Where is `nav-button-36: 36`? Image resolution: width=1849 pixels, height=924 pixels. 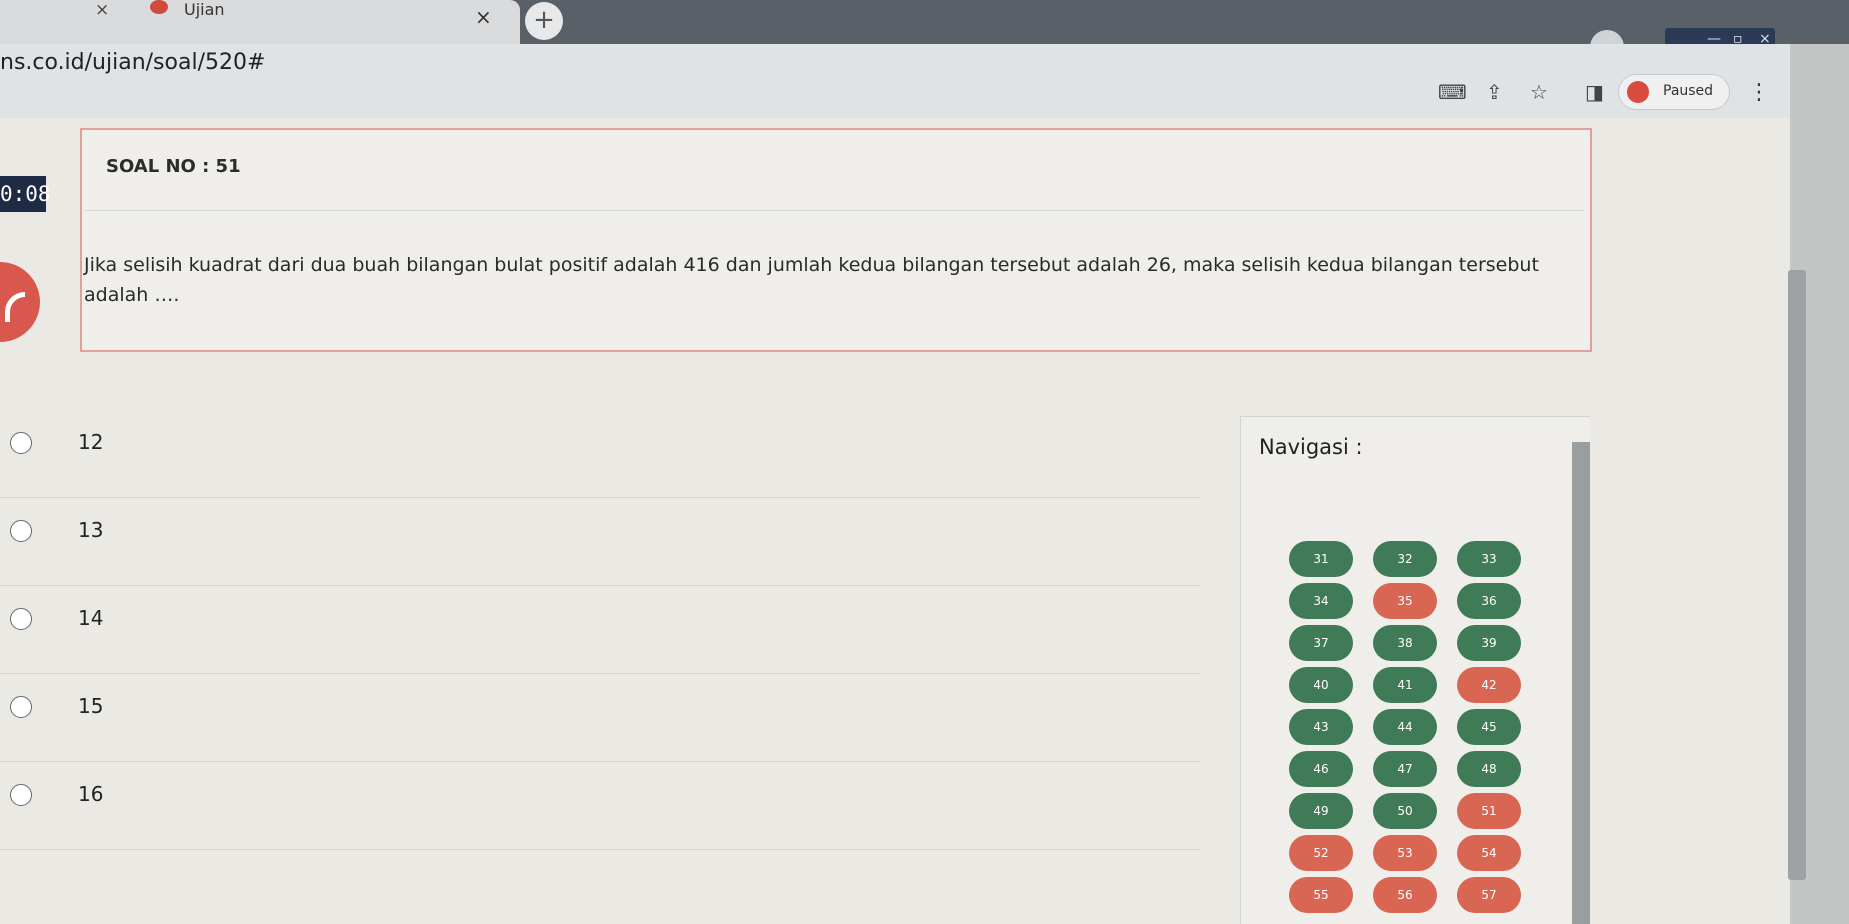 nav-button-36: 36 is located at coordinates (1489, 601).